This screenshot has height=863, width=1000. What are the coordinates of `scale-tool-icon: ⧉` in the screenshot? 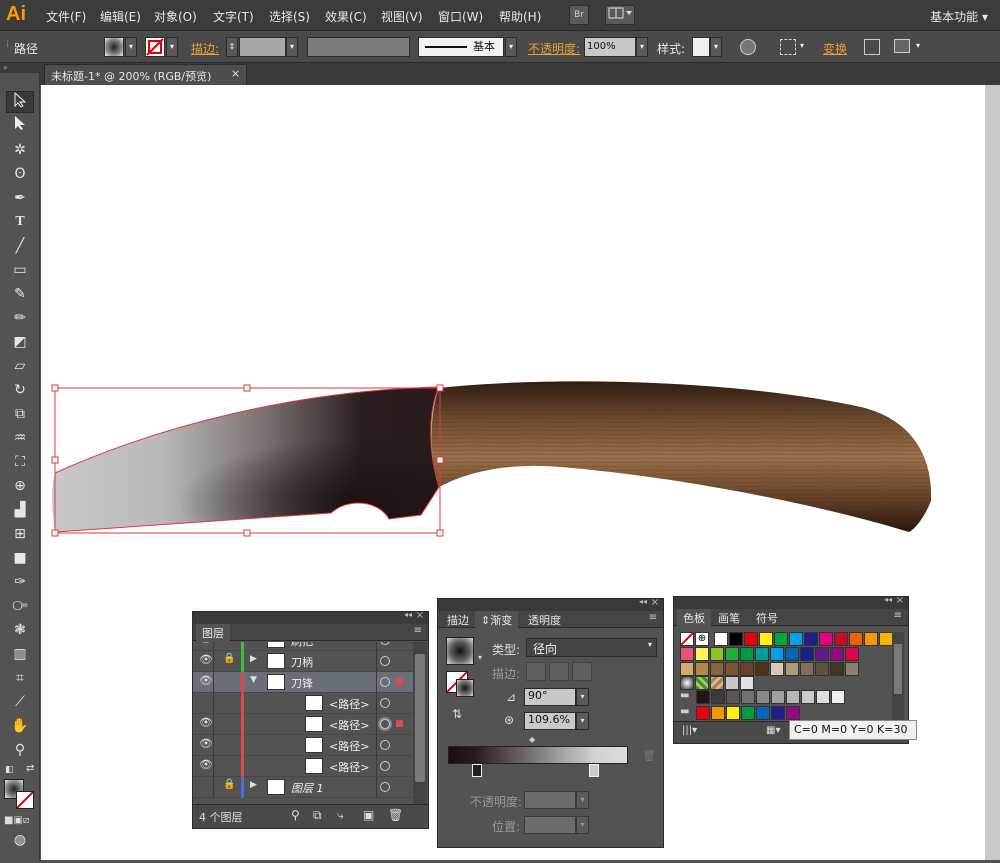 It's located at (20, 414).